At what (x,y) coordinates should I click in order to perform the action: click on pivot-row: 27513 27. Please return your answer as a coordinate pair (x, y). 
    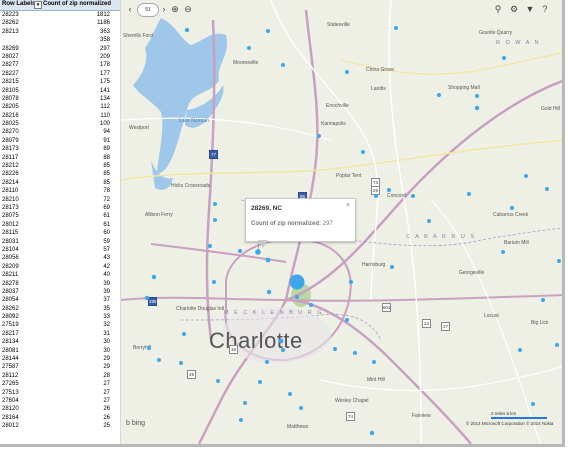
    Looking at the image, I should click on (60, 393).